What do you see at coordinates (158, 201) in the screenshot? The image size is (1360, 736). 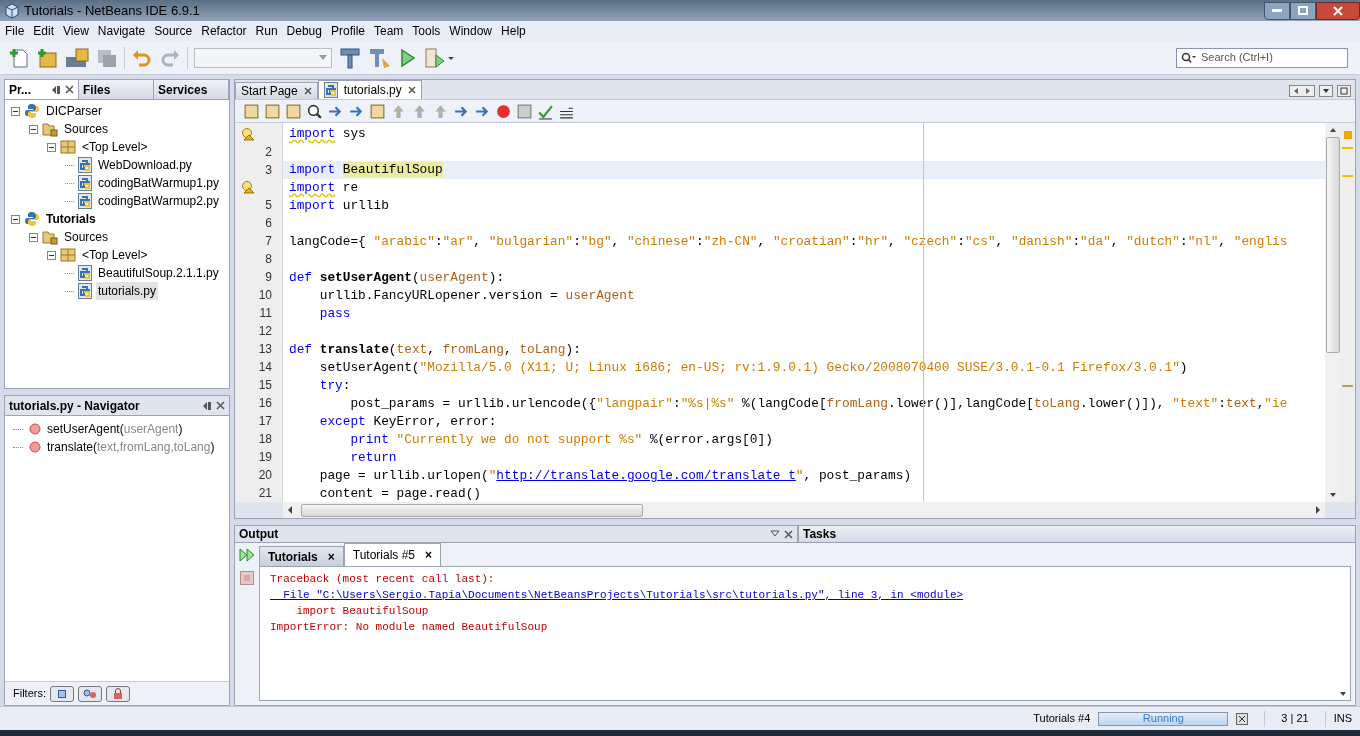 I see `tree-item: codingBatWarmup2.py` at bounding box center [158, 201].